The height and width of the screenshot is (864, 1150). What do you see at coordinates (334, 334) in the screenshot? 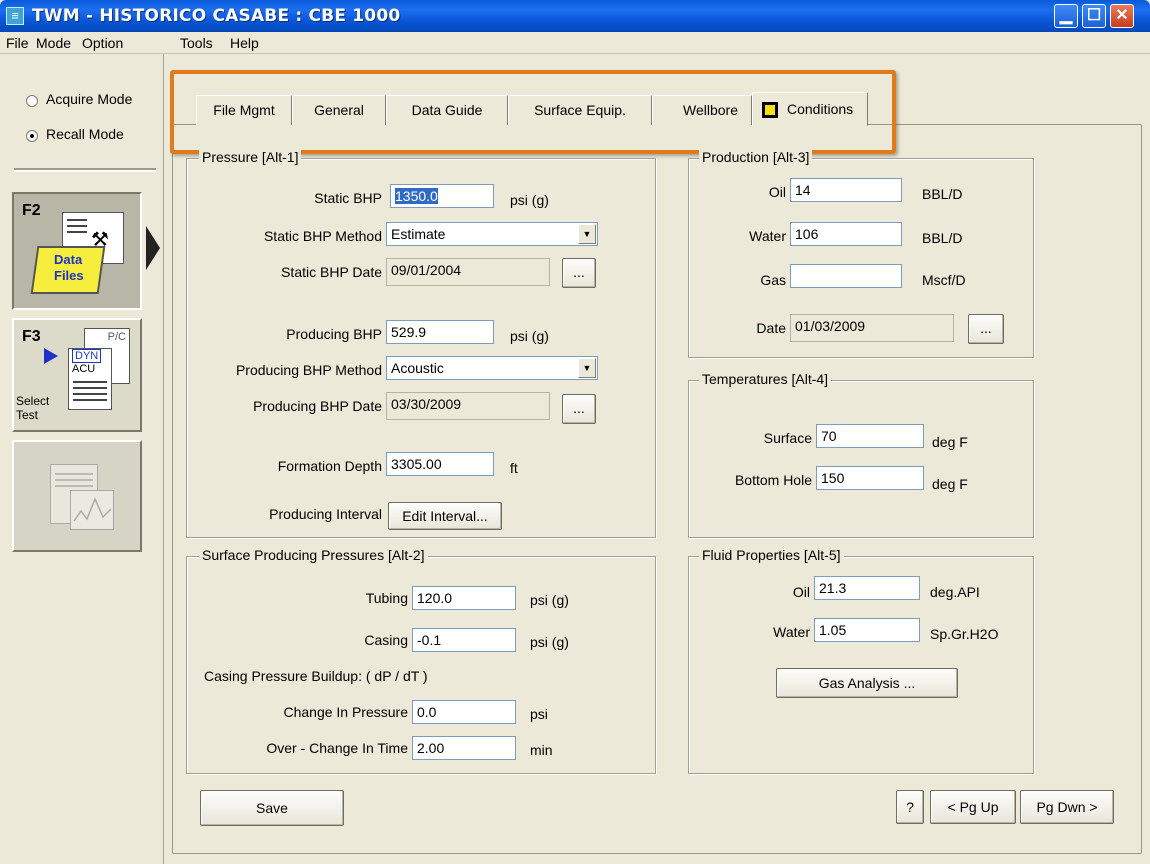
I see `producing-bhp-label: Producing BHP` at bounding box center [334, 334].